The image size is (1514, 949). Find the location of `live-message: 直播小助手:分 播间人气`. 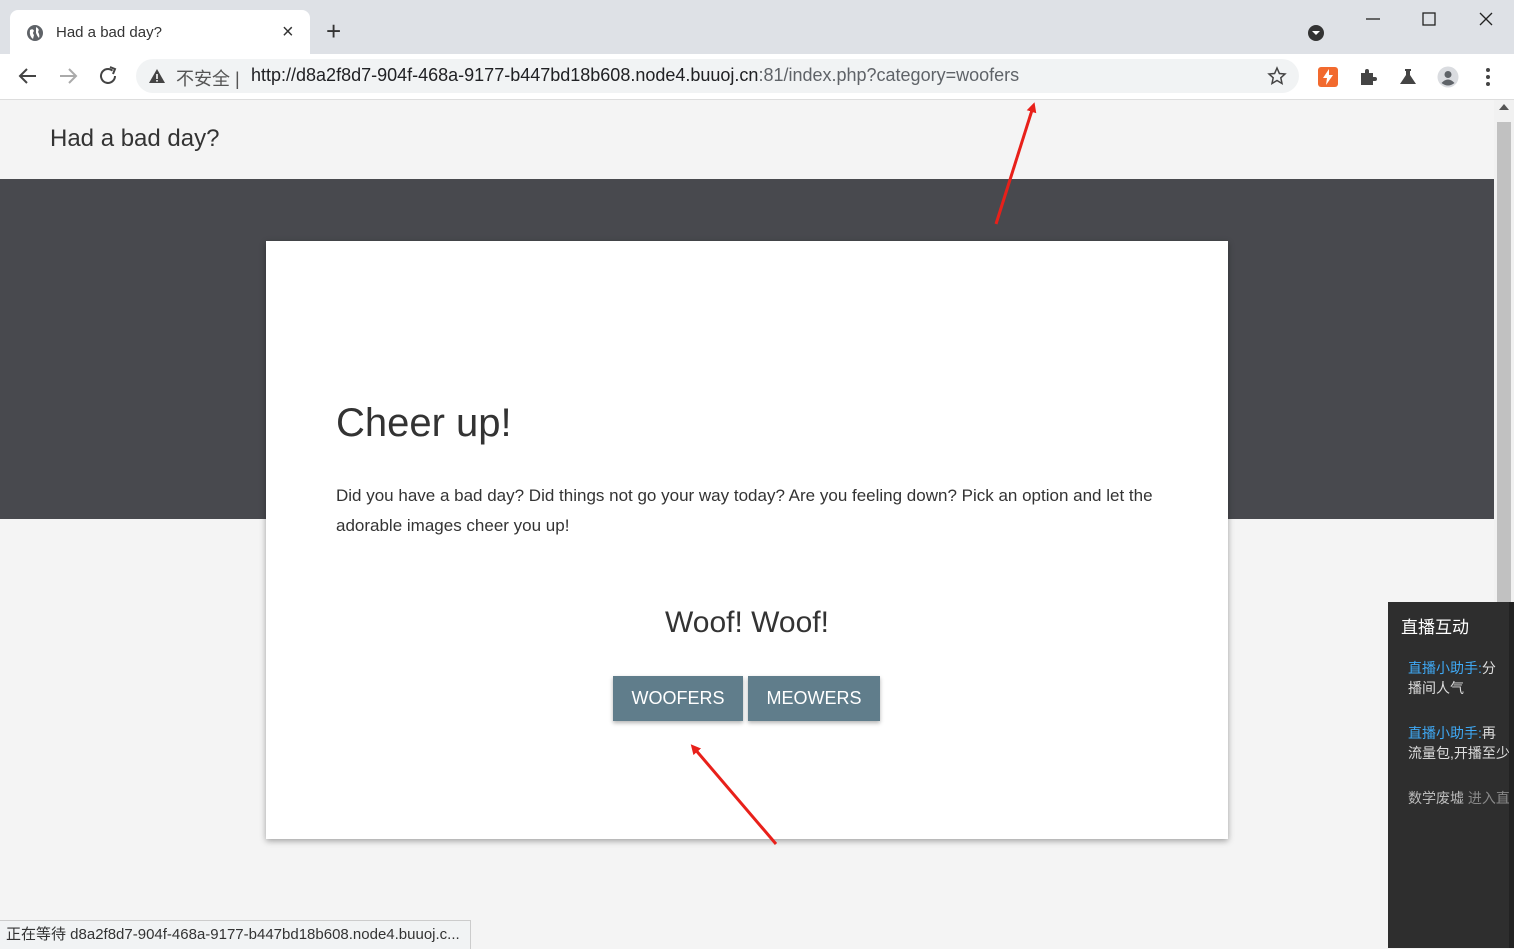

live-message: 直播小助手:分 播间人气 is located at coordinates (1452, 678).